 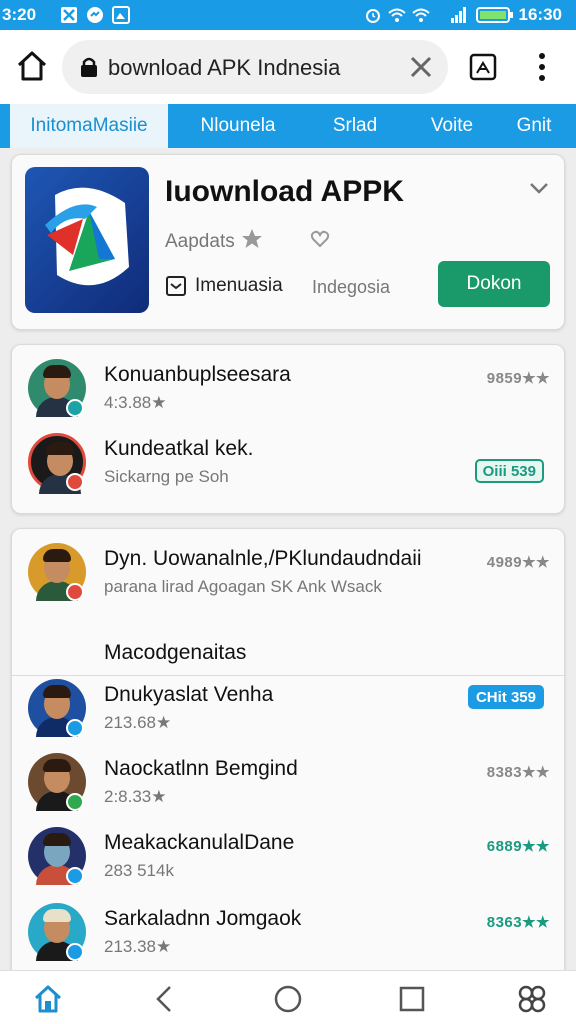 I want to click on app-logo, so click(x=87, y=240).